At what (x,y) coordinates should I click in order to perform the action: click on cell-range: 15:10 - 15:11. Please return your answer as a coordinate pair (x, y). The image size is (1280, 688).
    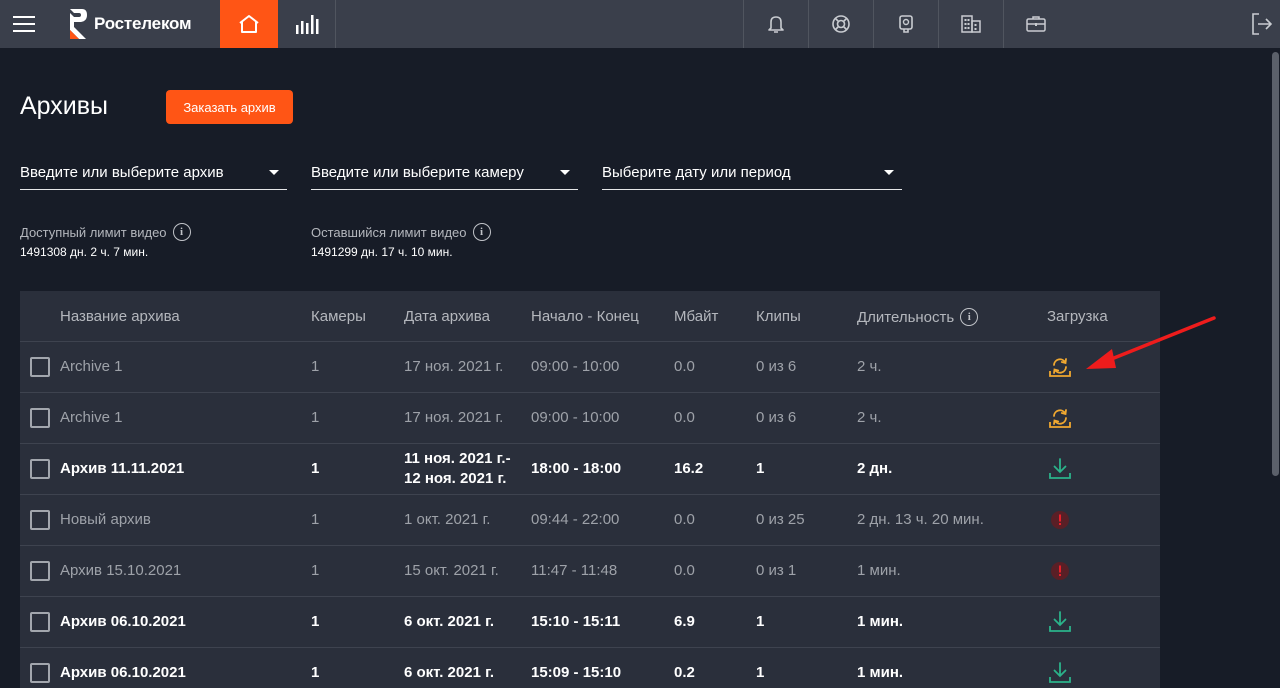
    Looking at the image, I should click on (576, 621).